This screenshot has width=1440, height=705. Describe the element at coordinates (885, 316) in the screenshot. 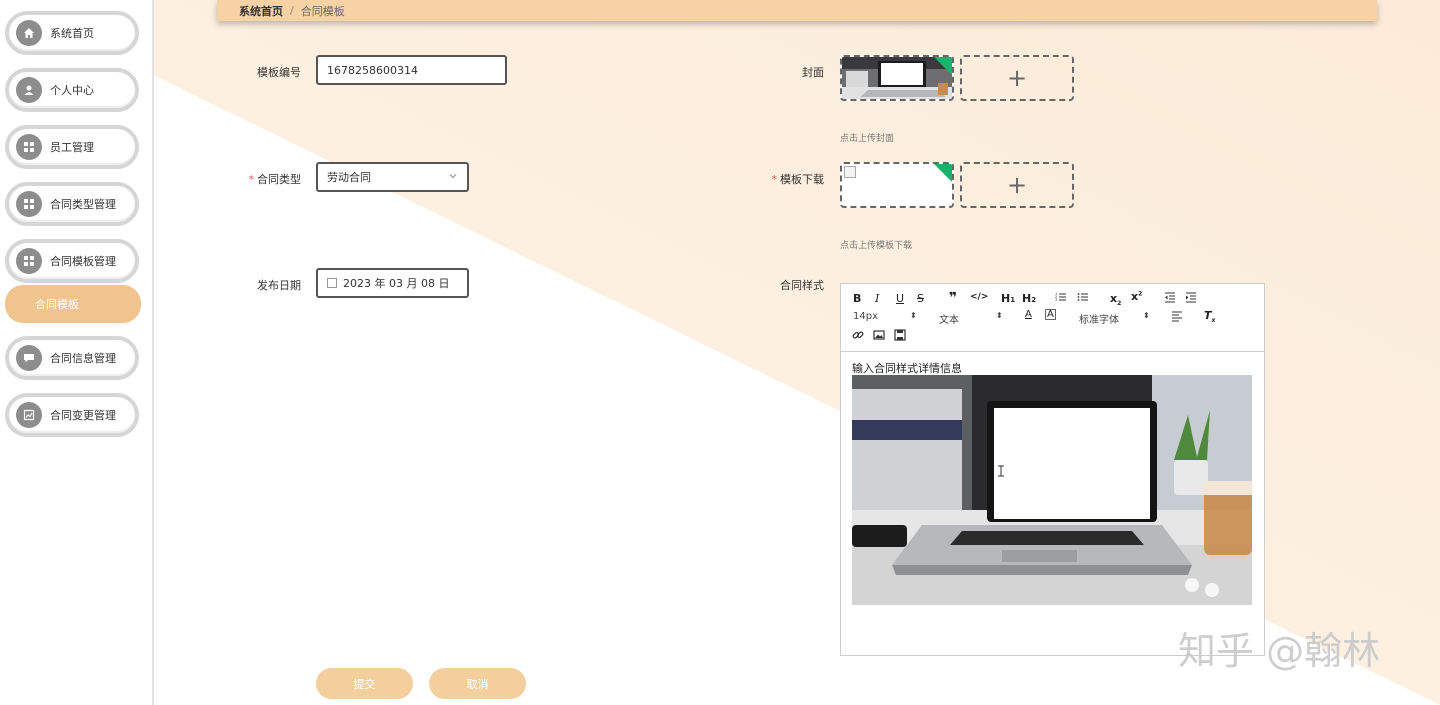

I see `font-size-select: 14px ⬍` at that location.